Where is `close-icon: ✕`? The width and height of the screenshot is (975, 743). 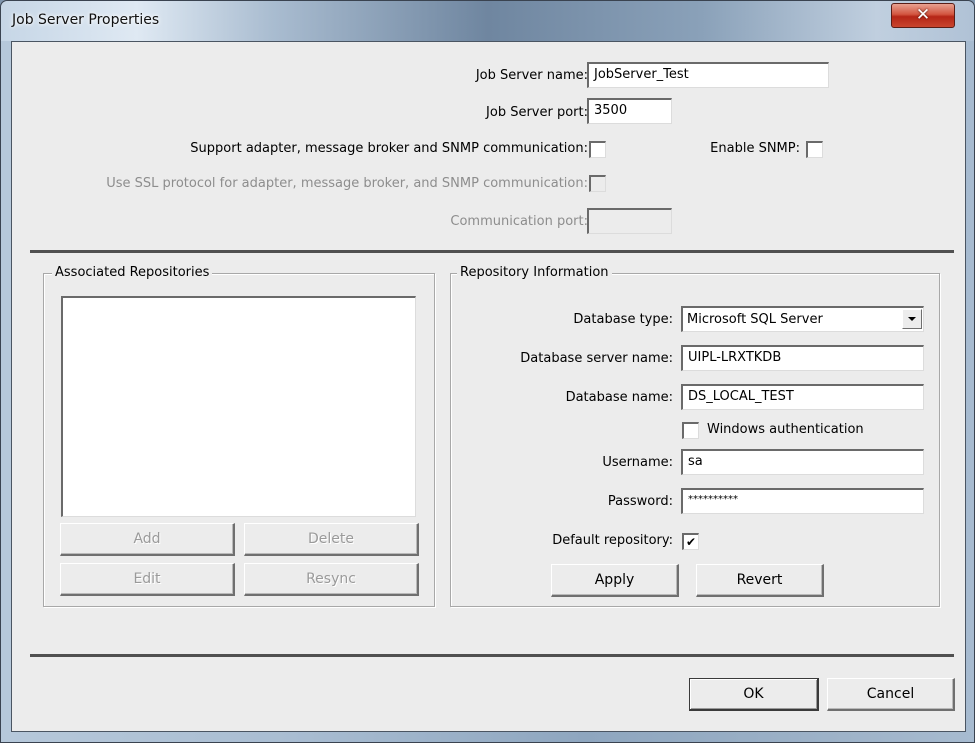
close-icon: ✕ is located at coordinates (923, 15).